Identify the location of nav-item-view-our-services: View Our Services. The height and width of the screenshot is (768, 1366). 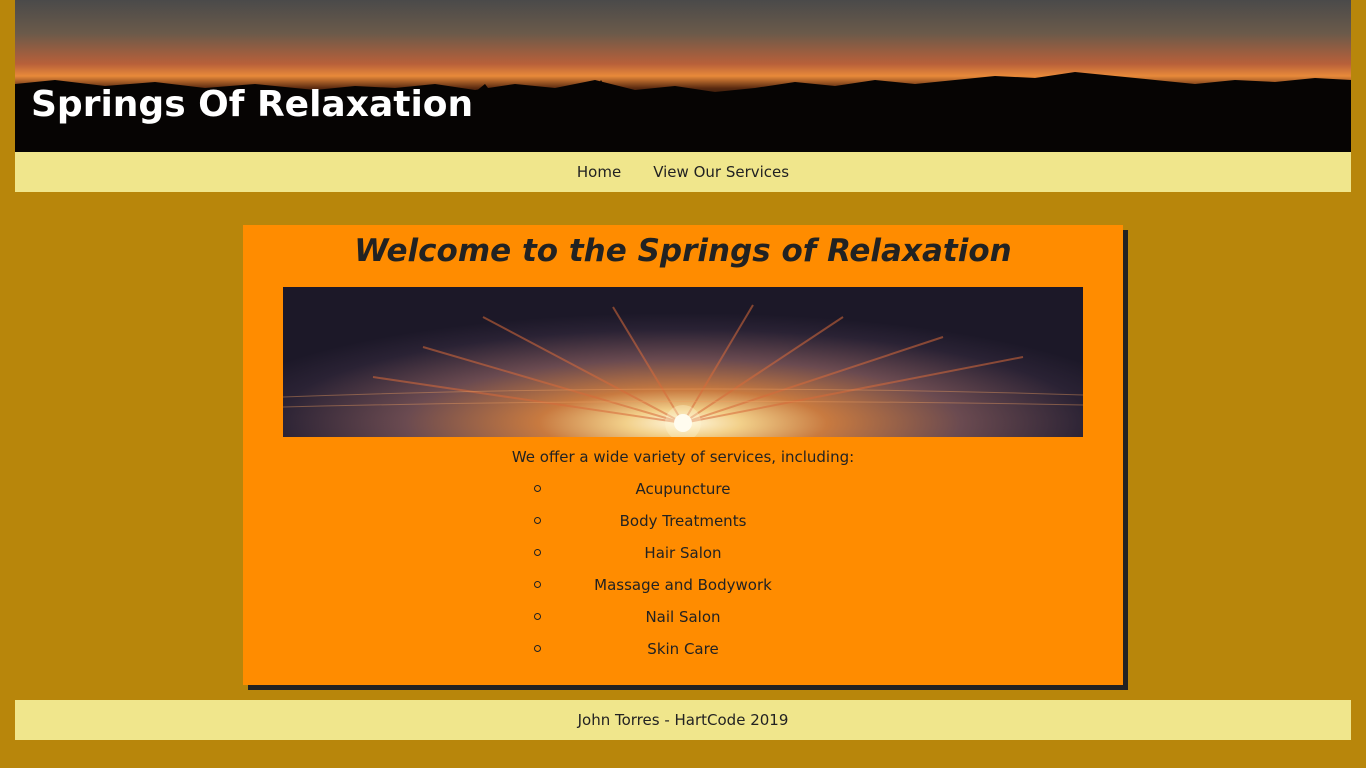
(721, 172).